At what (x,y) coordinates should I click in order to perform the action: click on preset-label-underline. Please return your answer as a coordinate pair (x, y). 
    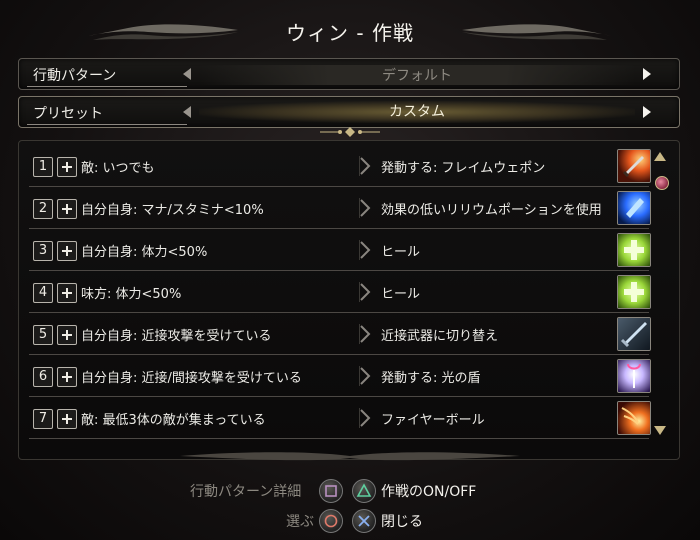
    Looking at the image, I should click on (107, 124).